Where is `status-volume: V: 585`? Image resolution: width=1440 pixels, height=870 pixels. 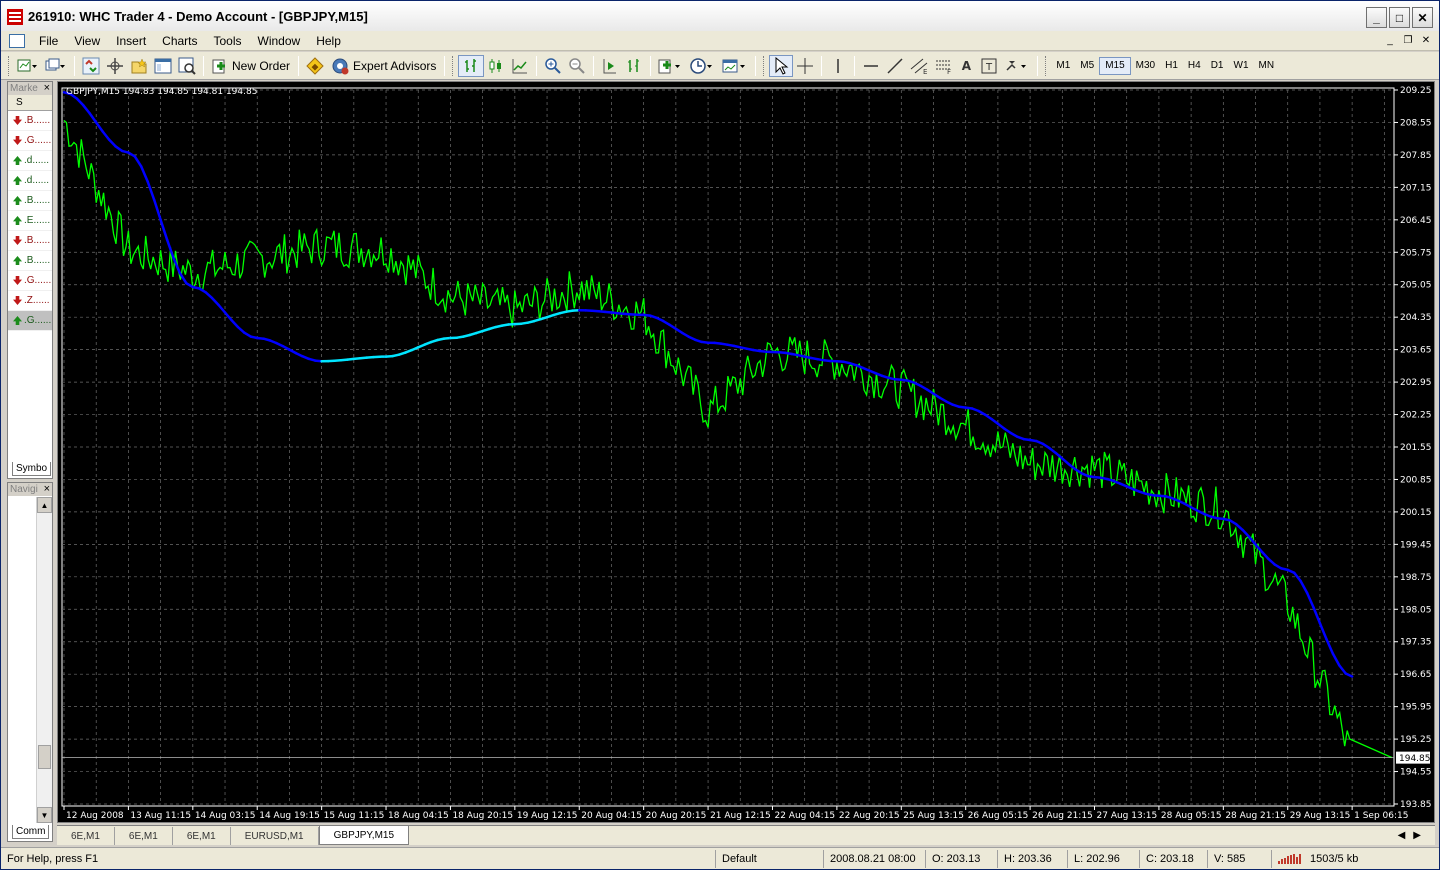 status-volume: V: 585 is located at coordinates (1239, 858).